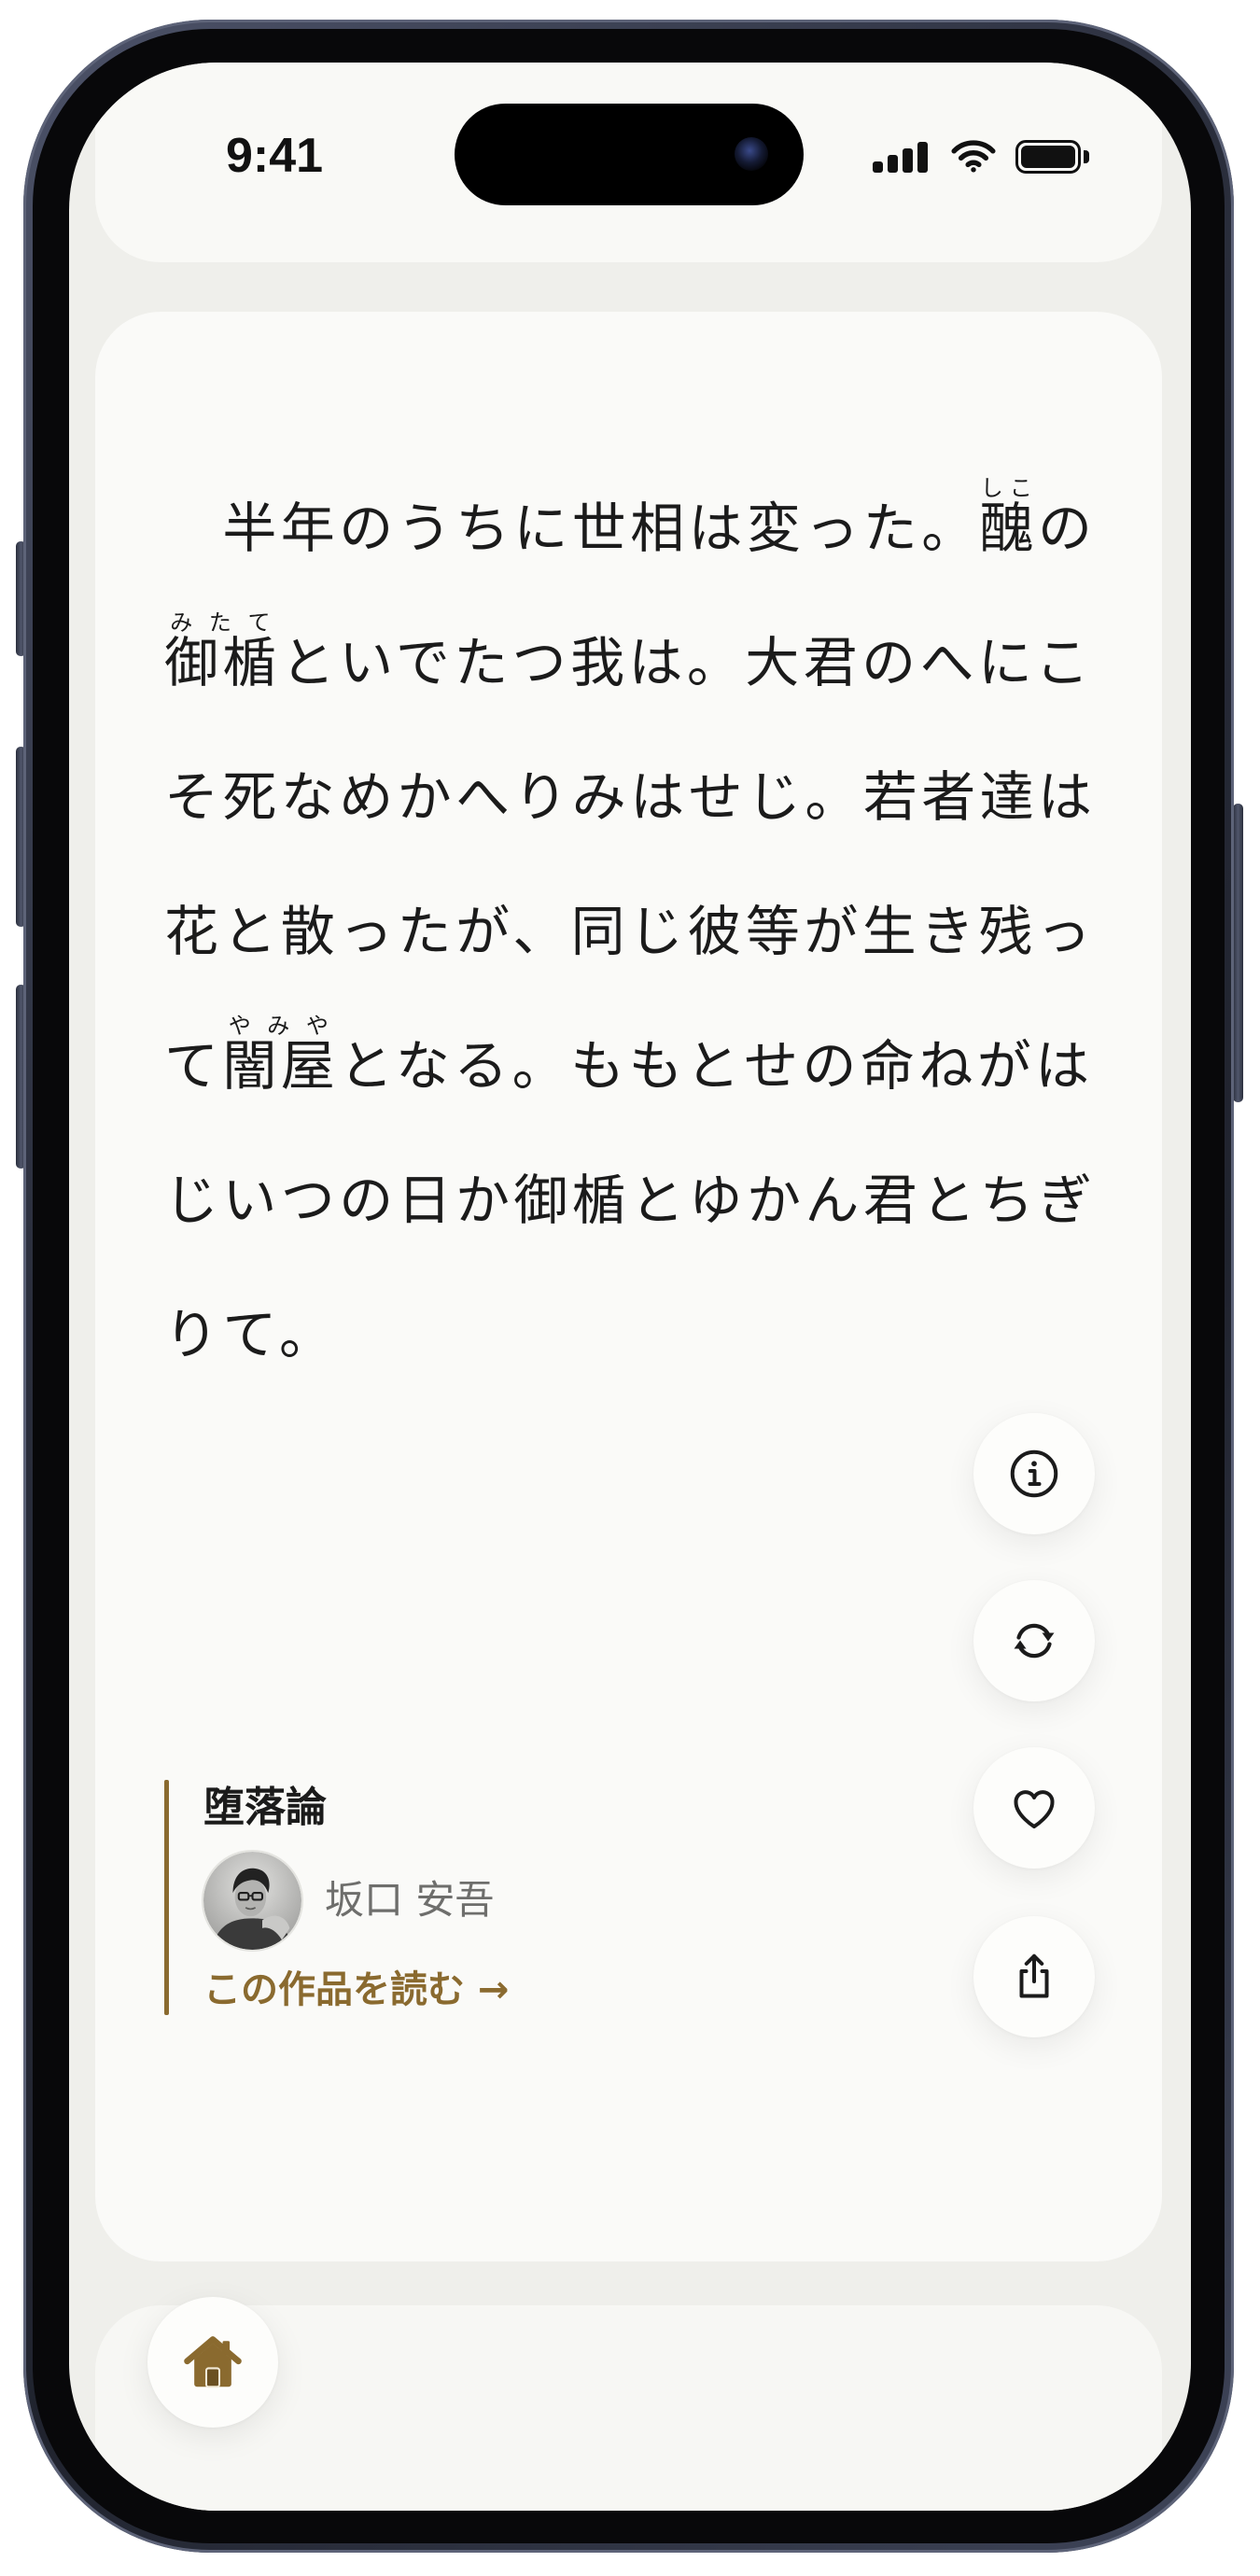 The image size is (1260, 2576). I want to click on passage-line: 花と散ったが、同じ彼等が生き残っ, so click(632, 931).